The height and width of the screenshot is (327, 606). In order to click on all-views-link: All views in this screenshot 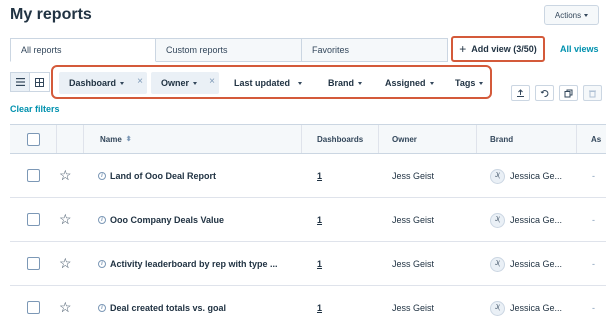, I will do `click(579, 49)`.